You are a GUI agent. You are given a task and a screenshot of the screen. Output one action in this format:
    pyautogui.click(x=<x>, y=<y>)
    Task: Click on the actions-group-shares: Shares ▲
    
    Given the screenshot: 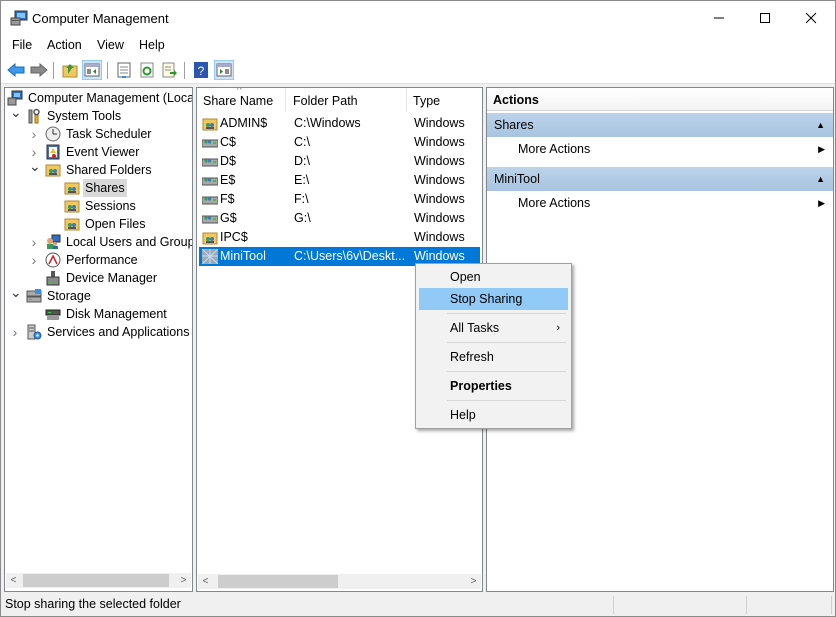 What is the action you would take?
    pyautogui.click(x=660, y=125)
    